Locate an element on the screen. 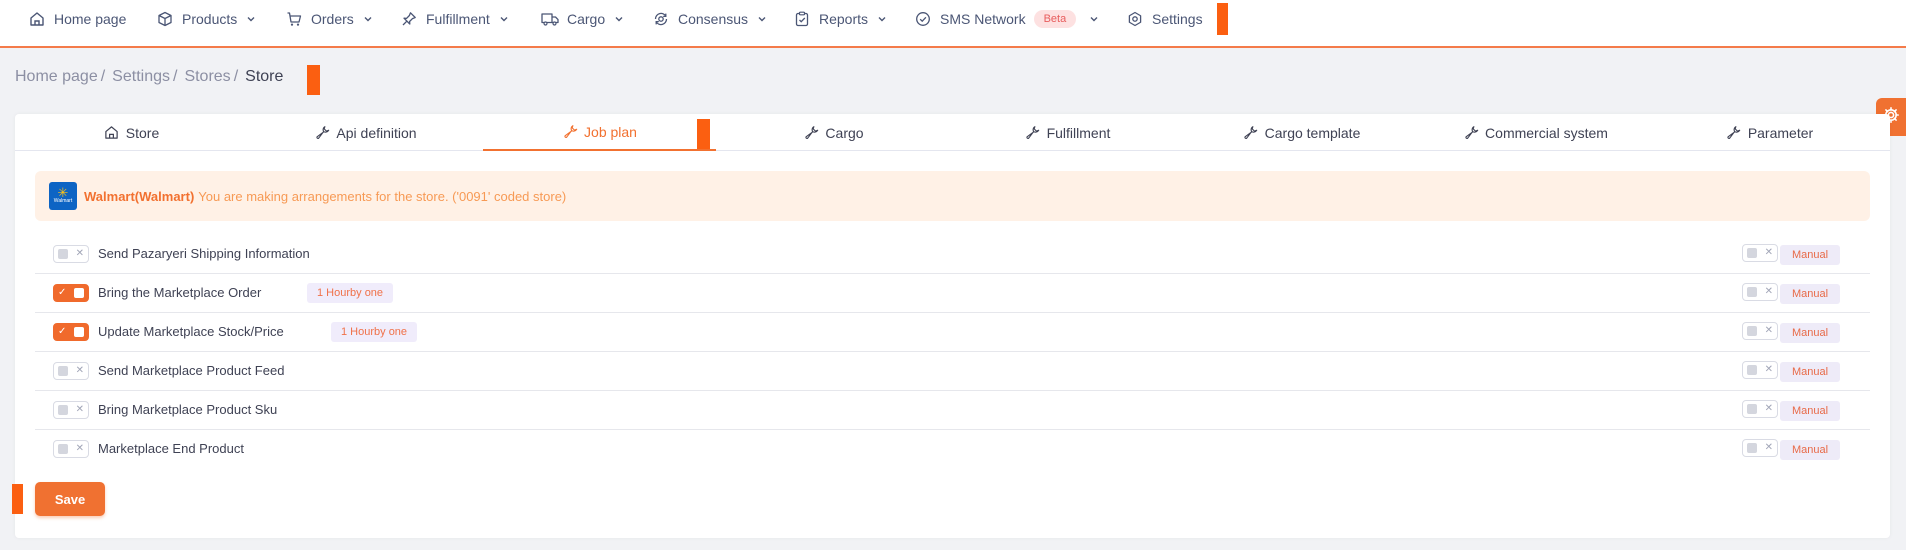 This screenshot has height=550, width=1906. nav-item-settings: Settings is located at coordinates (1164, 19).